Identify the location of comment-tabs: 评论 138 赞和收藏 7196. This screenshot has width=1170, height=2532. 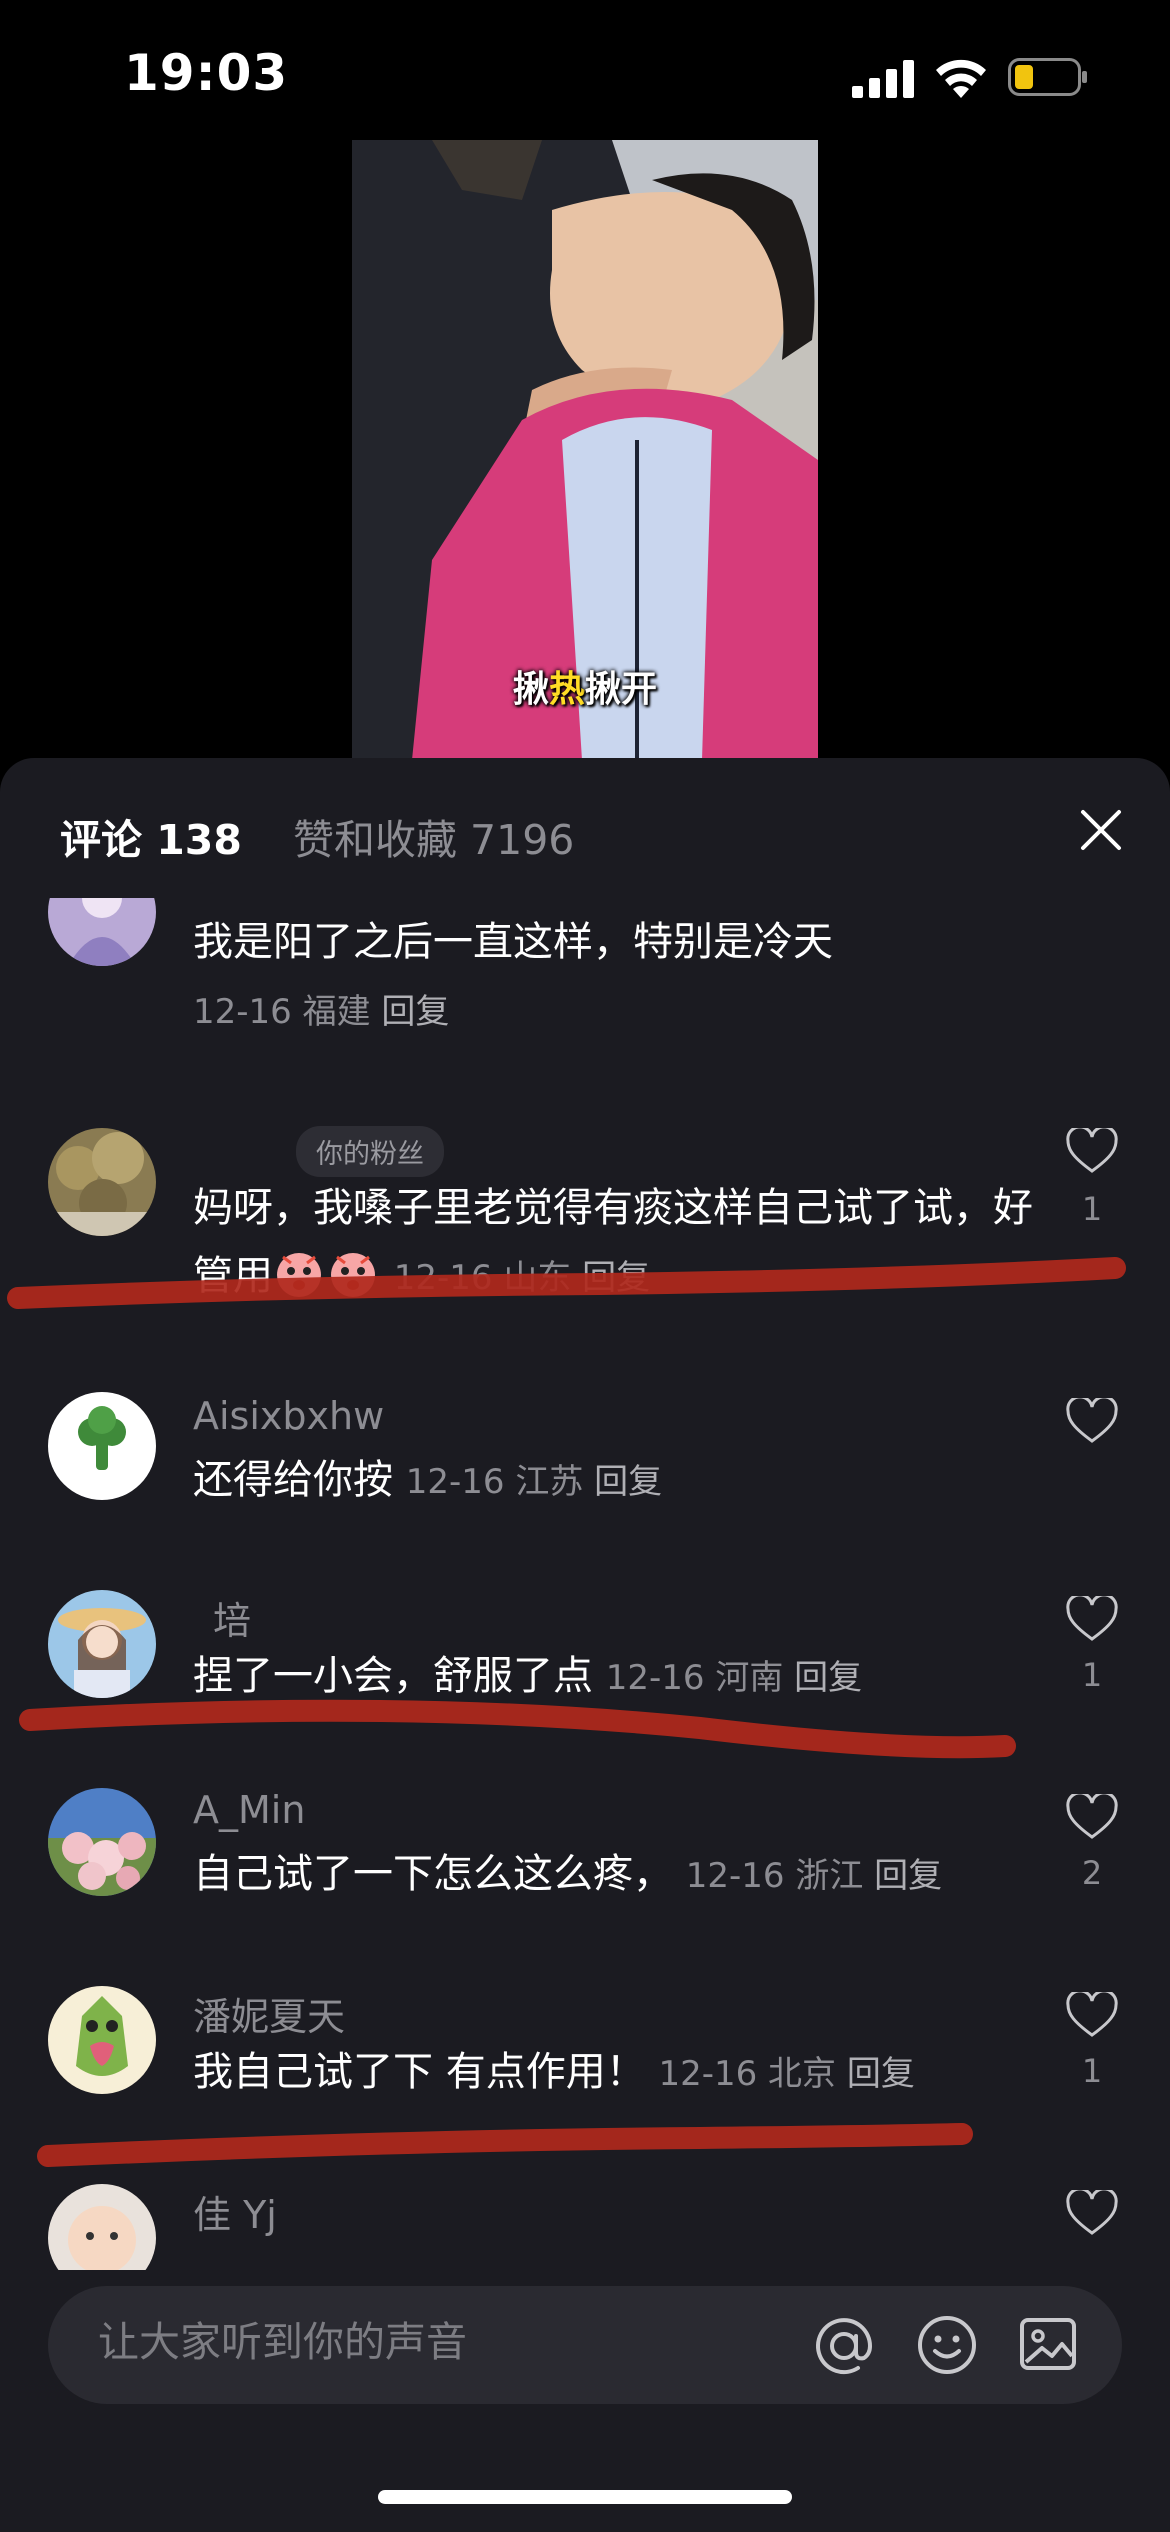
(585, 828).